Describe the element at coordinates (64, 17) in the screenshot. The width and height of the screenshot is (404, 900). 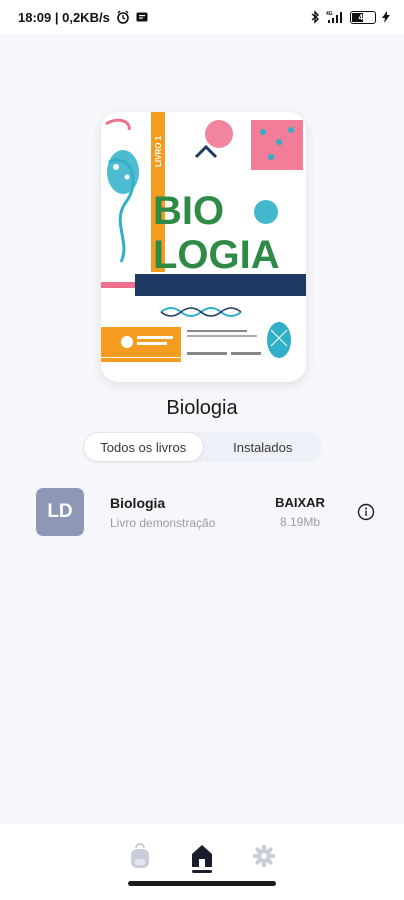
I see `status-time: 18:09 | 0,2KB/s` at that location.